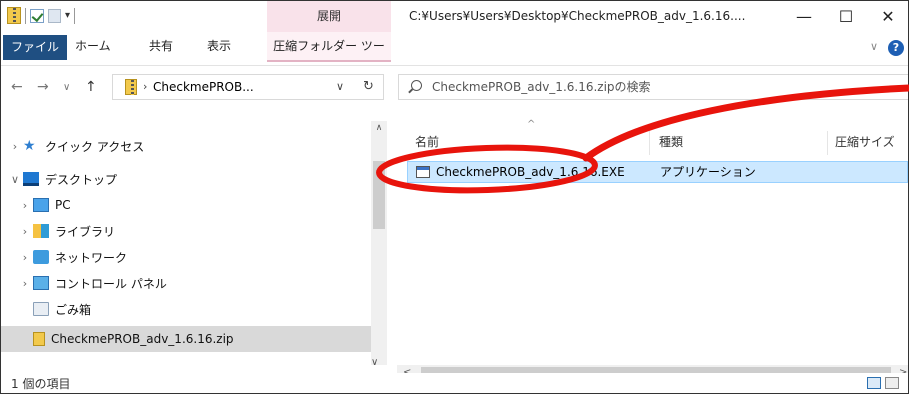 The height and width of the screenshot is (394, 909). I want to click on star-icon: ★, so click(29, 146).